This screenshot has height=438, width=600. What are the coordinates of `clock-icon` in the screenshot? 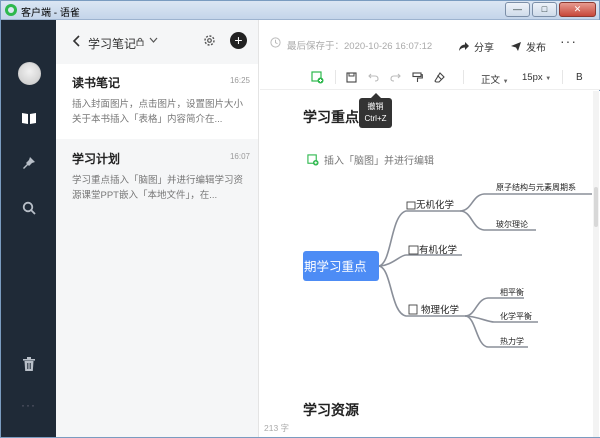 It's located at (275, 42).